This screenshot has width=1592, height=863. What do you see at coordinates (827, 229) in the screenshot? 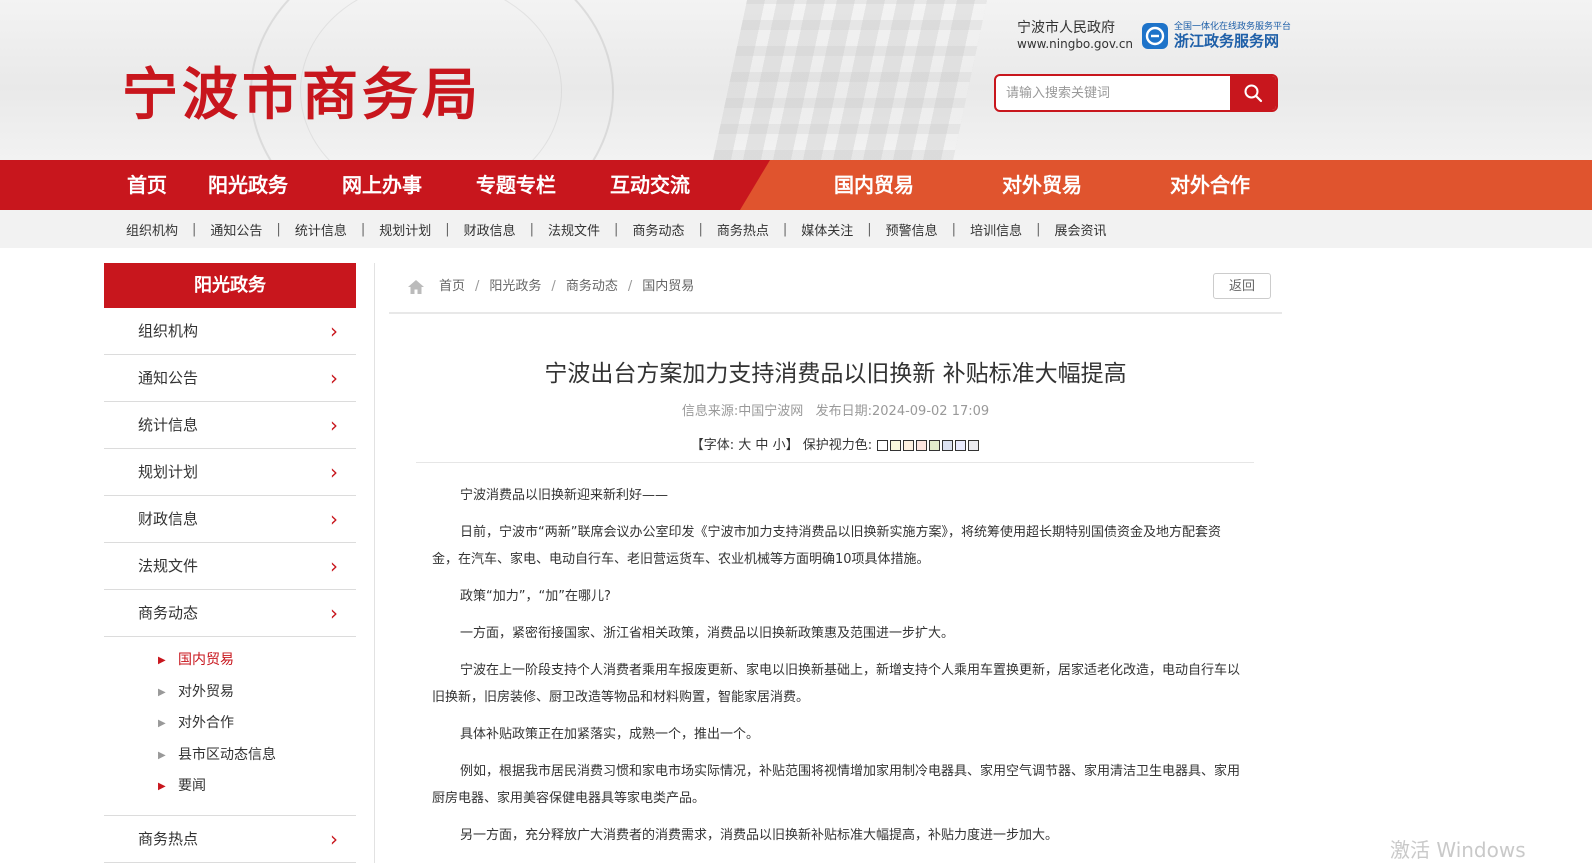
I see `subnav-media: 媒体关注` at bounding box center [827, 229].